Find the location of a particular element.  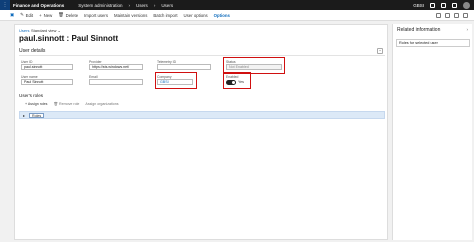

user-id-field: paul.sinnott is located at coordinates (47, 67).